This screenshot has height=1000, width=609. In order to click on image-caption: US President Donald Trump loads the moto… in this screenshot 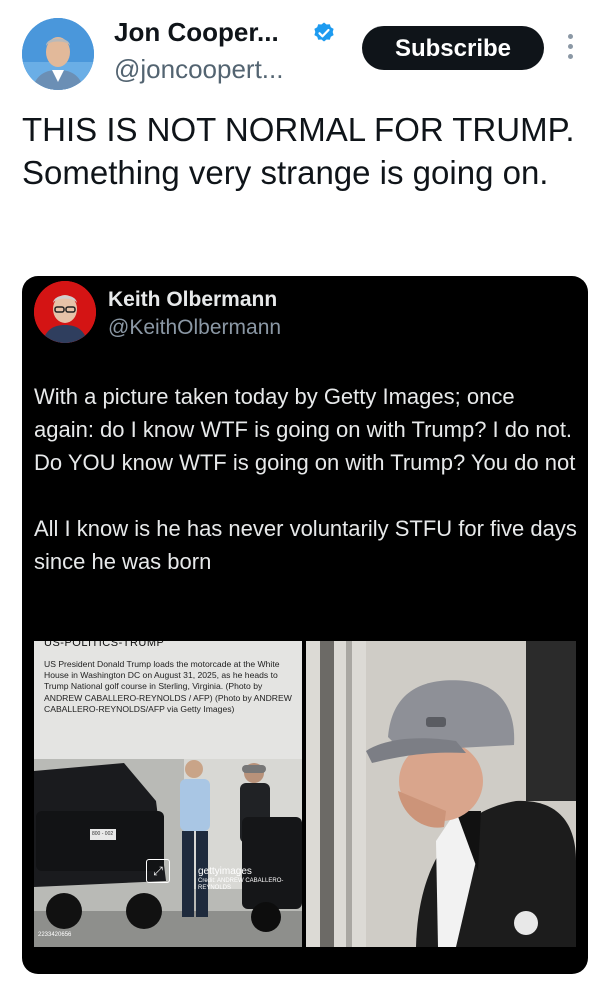, I will do `click(168, 686)`.